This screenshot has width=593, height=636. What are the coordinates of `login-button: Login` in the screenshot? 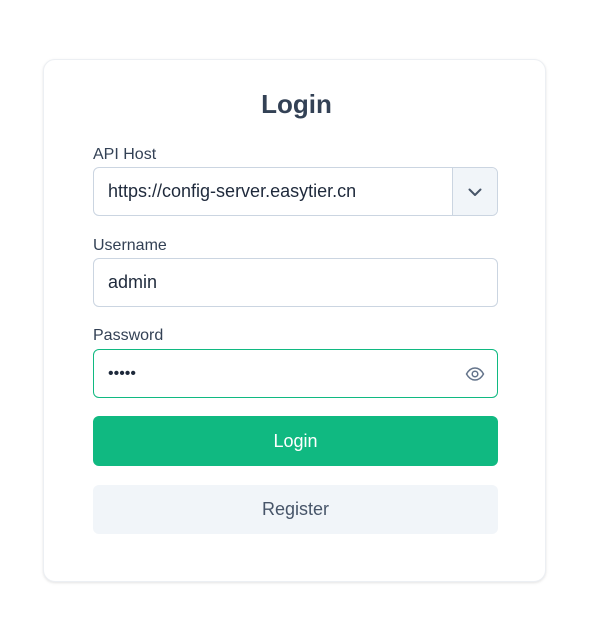 It's located at (295, 441).